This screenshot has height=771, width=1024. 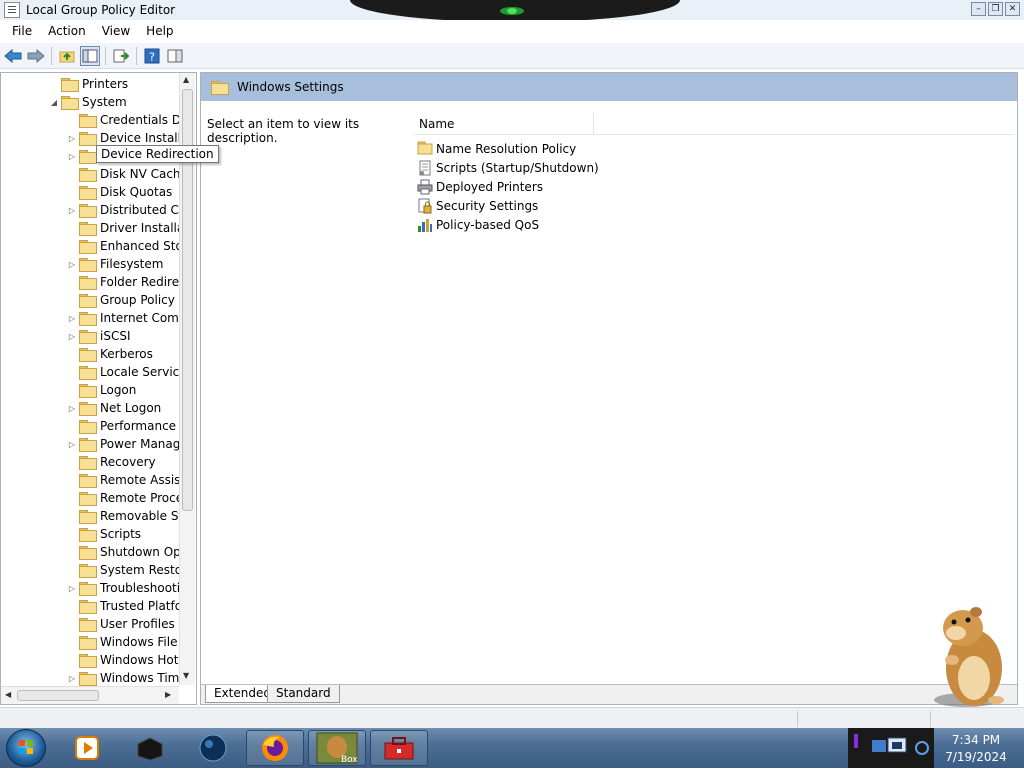 I want to click on tree-item: ◢ System, so click(x=88, y=102).